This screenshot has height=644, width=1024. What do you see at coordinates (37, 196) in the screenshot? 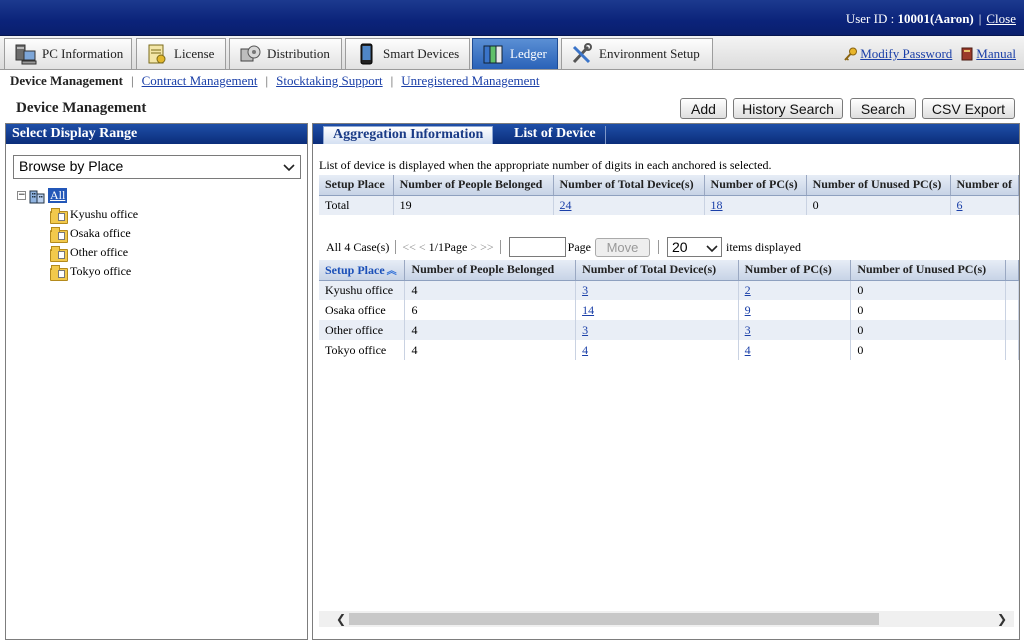
I see `building-icon` at bounding box center [37, 196].